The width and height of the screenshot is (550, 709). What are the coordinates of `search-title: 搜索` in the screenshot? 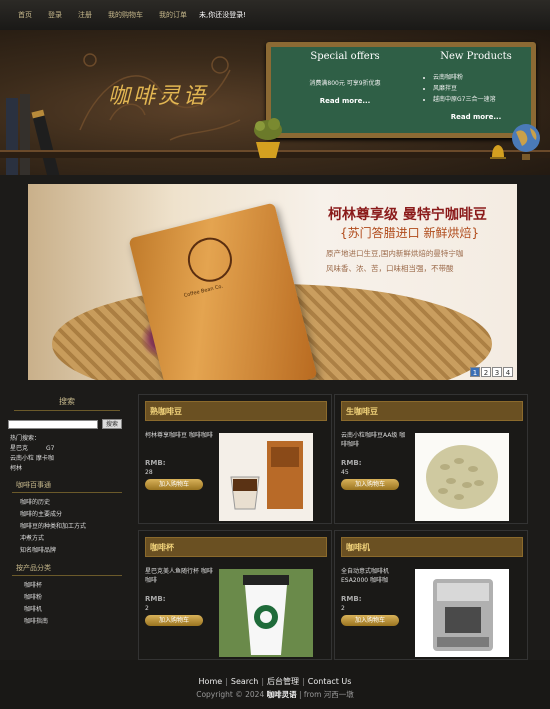 It's located at (67, 403).